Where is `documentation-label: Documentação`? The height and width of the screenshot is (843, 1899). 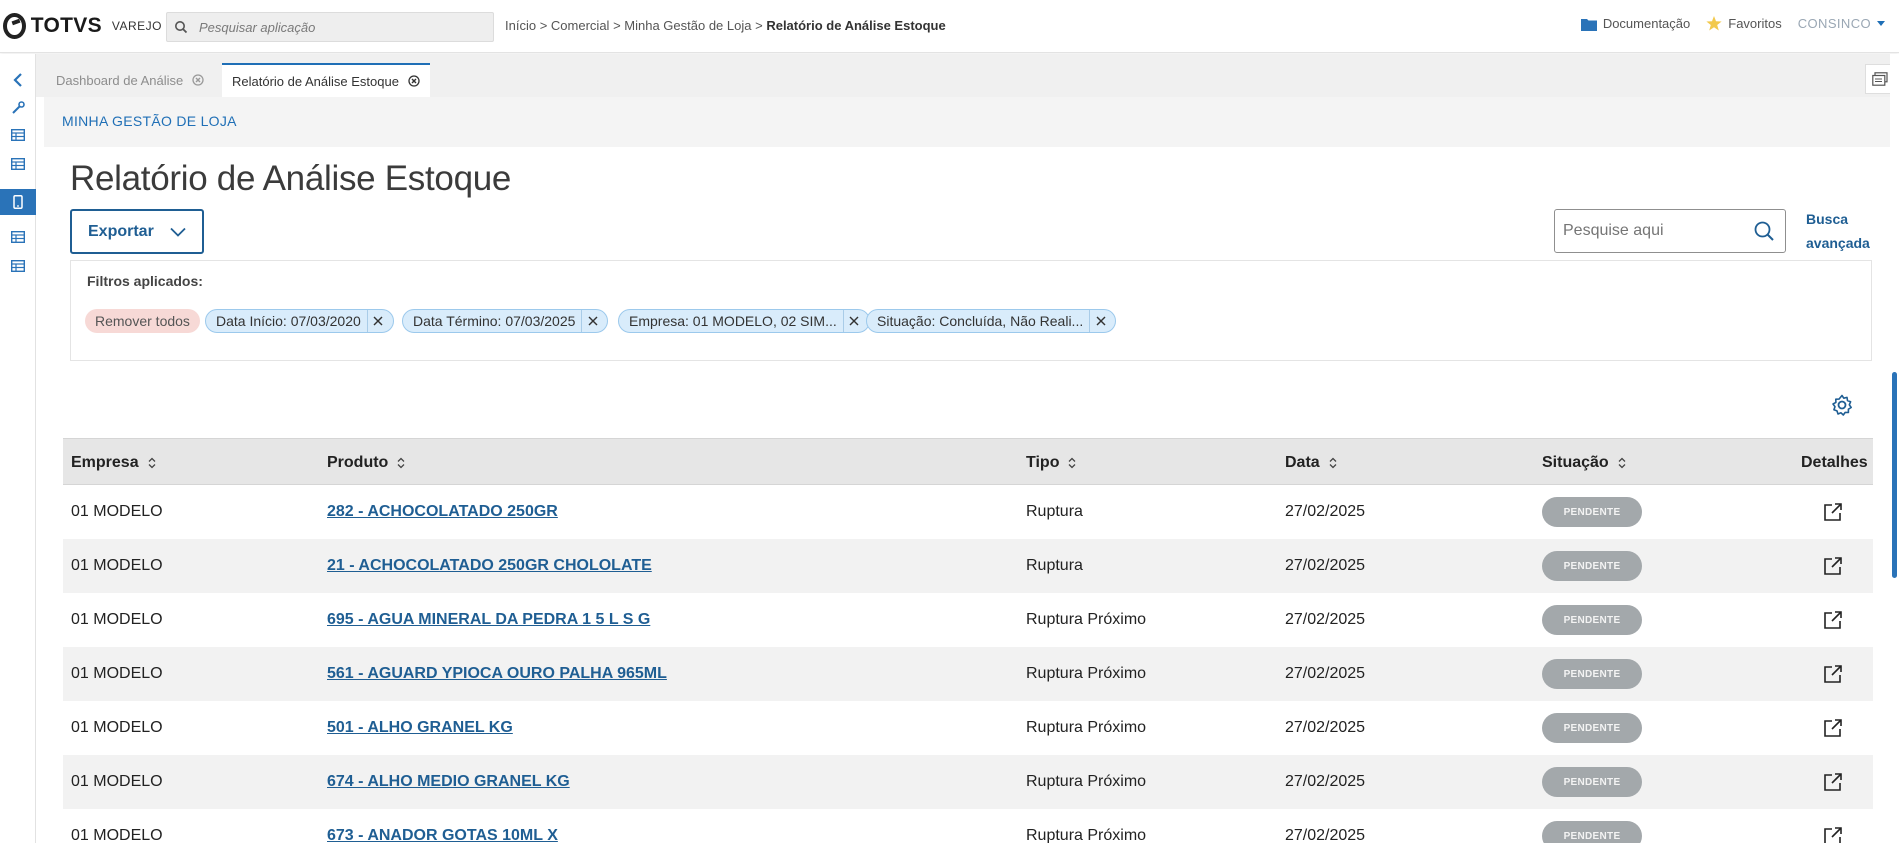
documentation-label: Documentação is located at coordinates (1646, 23).